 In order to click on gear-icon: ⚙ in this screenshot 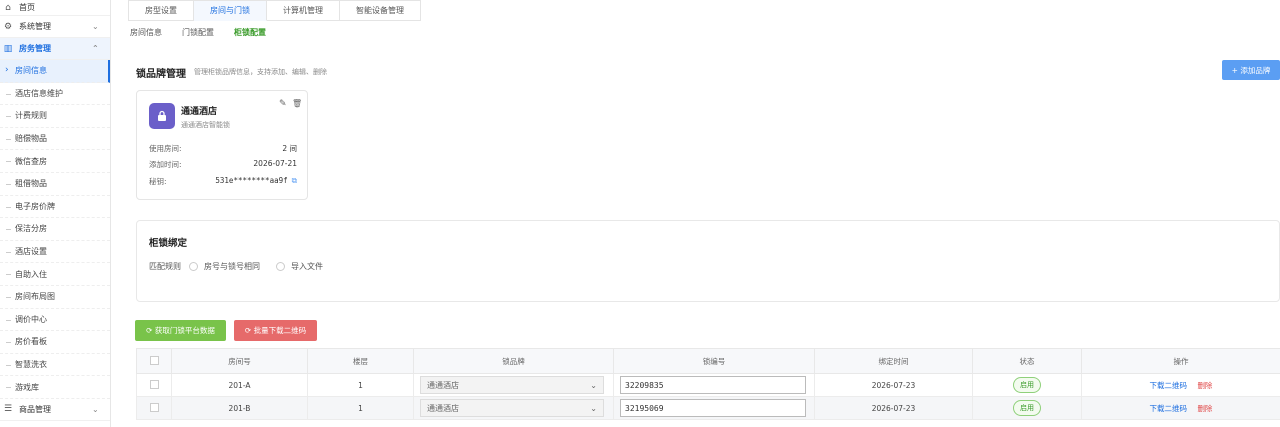, I will do `click(8, 26)`.